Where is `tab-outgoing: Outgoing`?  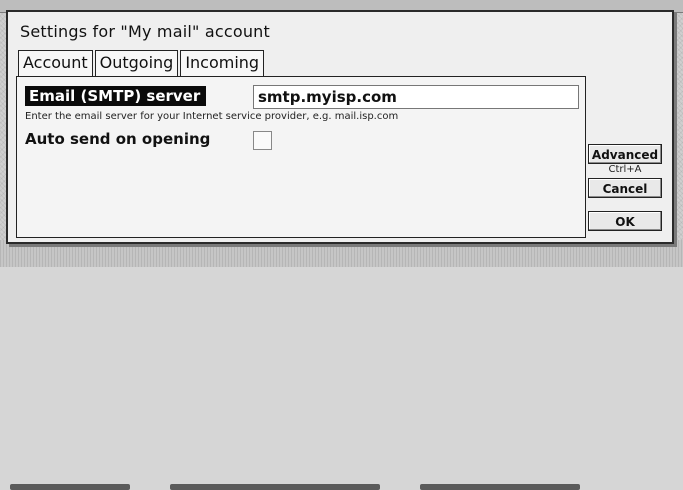 tab-outgoing: Outgoing is located at coordinates (136, 63).